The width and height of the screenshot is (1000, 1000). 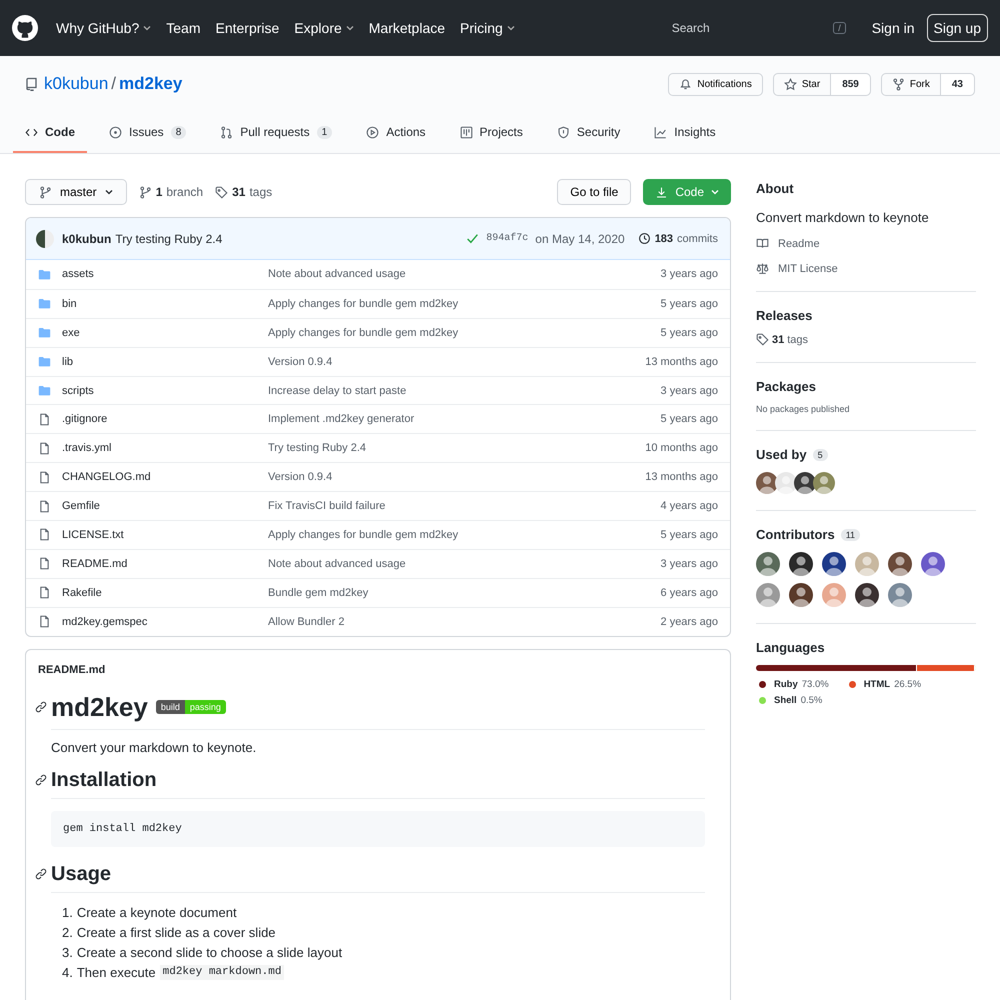 What do you see at coordinates (843, 217) in the screenshot?
I see `repository-description: Convert markdown to keynote` at bounding box center [843, 217].